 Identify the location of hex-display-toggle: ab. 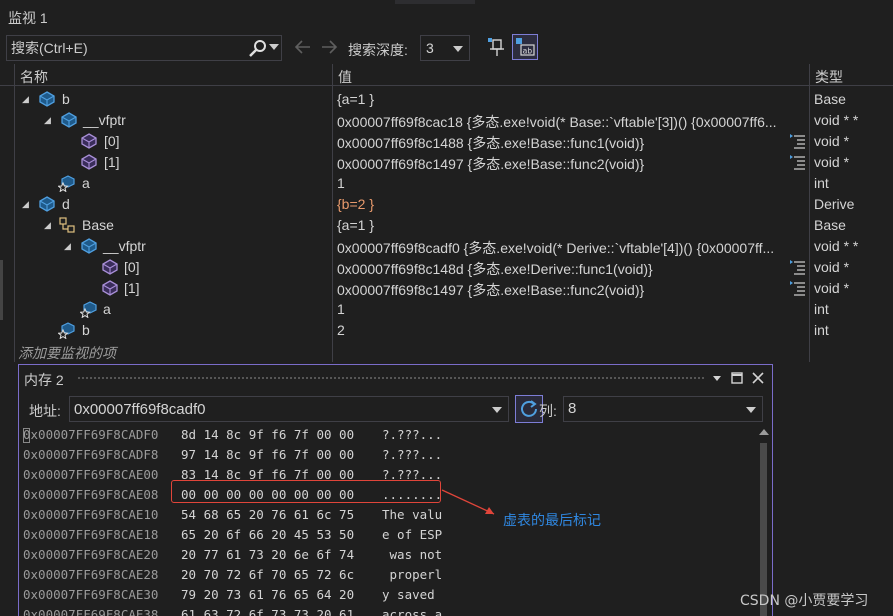
(525, 47).